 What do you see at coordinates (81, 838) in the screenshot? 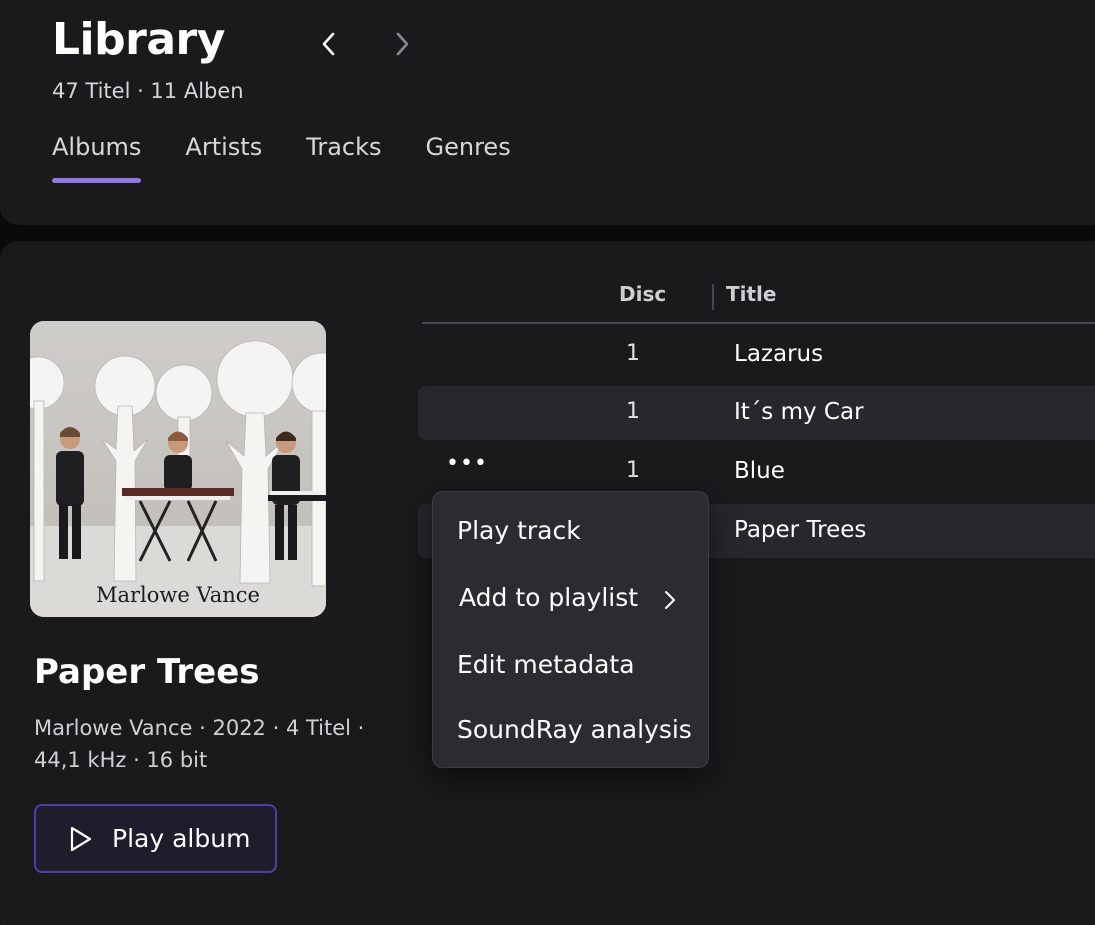
I see `play-icon` at bounding box center [81, 838].